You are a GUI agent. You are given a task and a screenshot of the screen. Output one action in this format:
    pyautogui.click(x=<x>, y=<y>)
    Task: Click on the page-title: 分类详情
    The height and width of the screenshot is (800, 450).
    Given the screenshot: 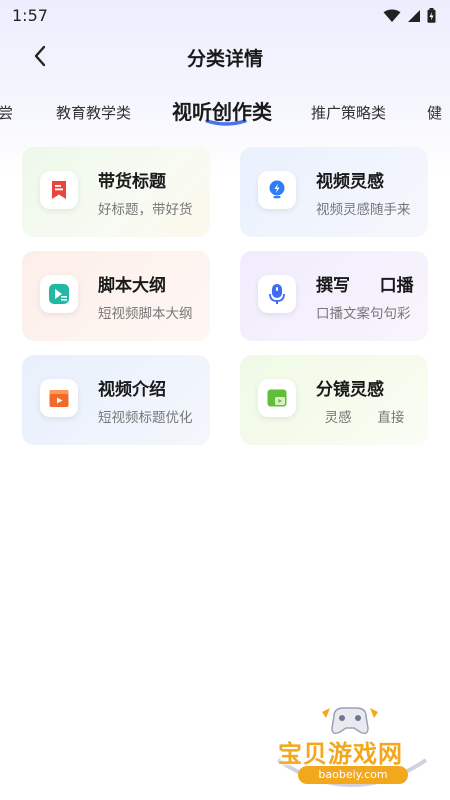 What is the action you would take?
    pyautogui.click(x=224, y=59)
    